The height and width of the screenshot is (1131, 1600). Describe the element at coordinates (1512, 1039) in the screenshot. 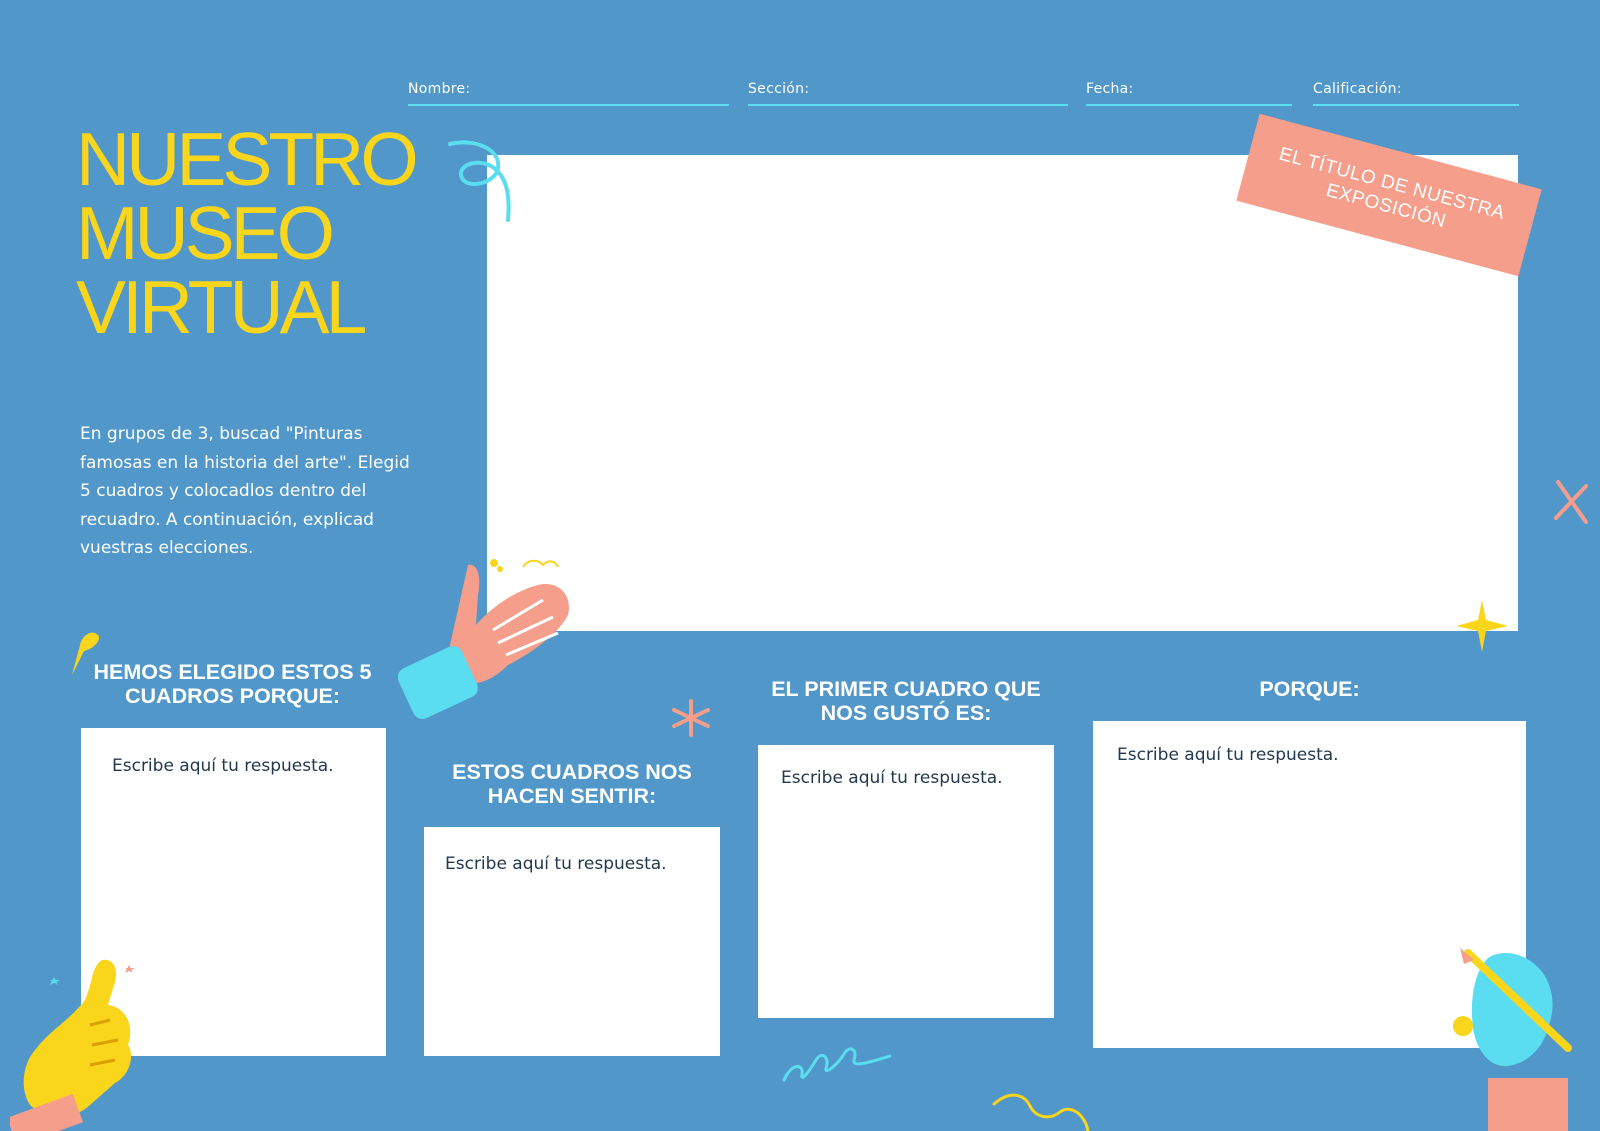

I see `writing-hand-icon` at that location.